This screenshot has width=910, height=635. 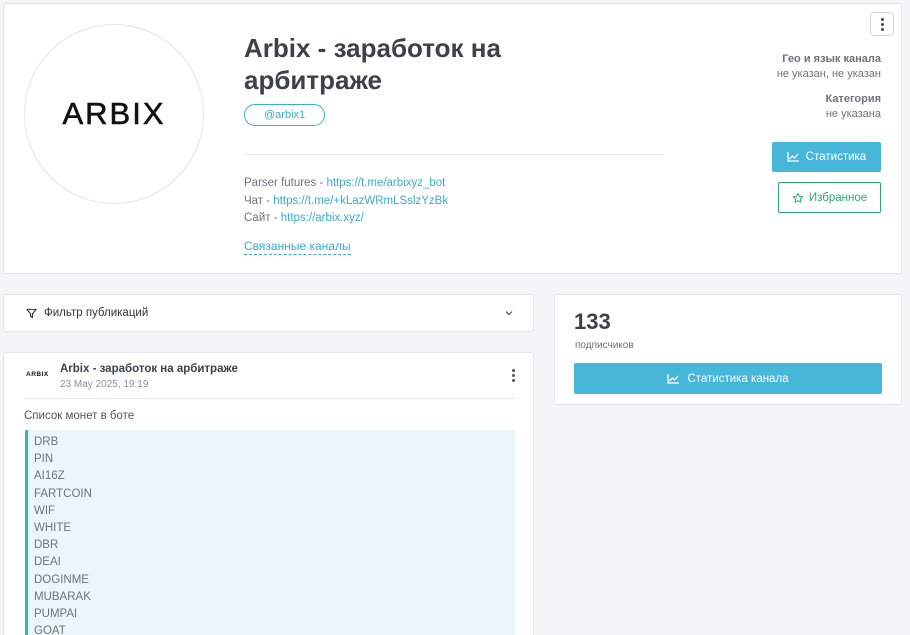 I want to click on channel-avatar: ARBIX, so click(x=114, y=114).